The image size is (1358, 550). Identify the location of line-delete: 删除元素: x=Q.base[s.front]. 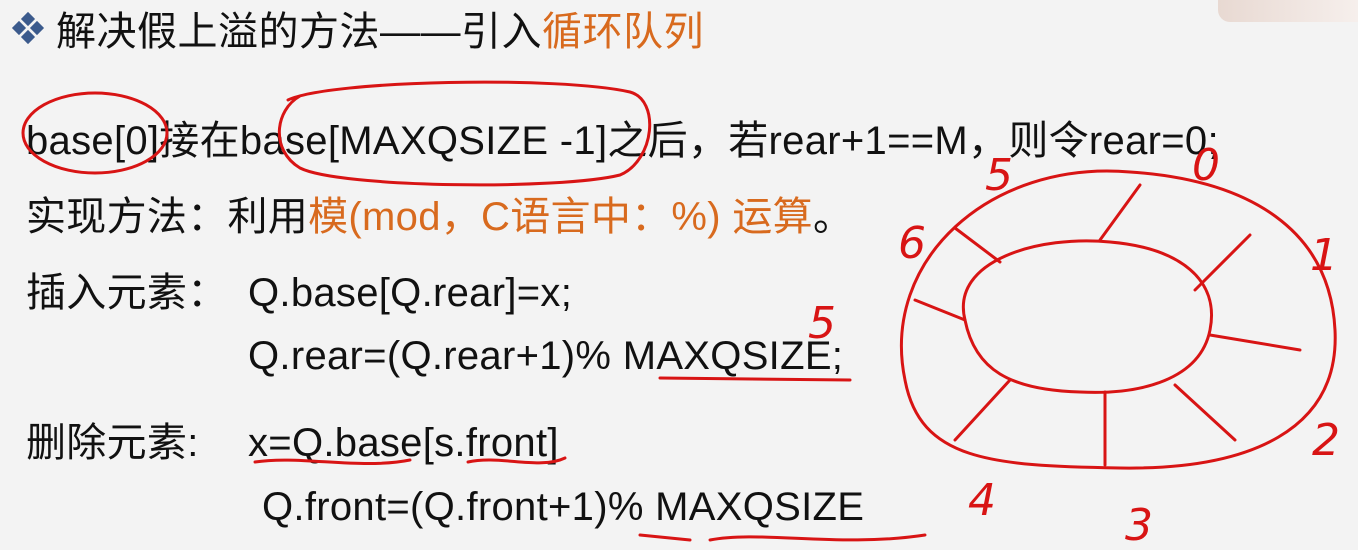
(292, 439).